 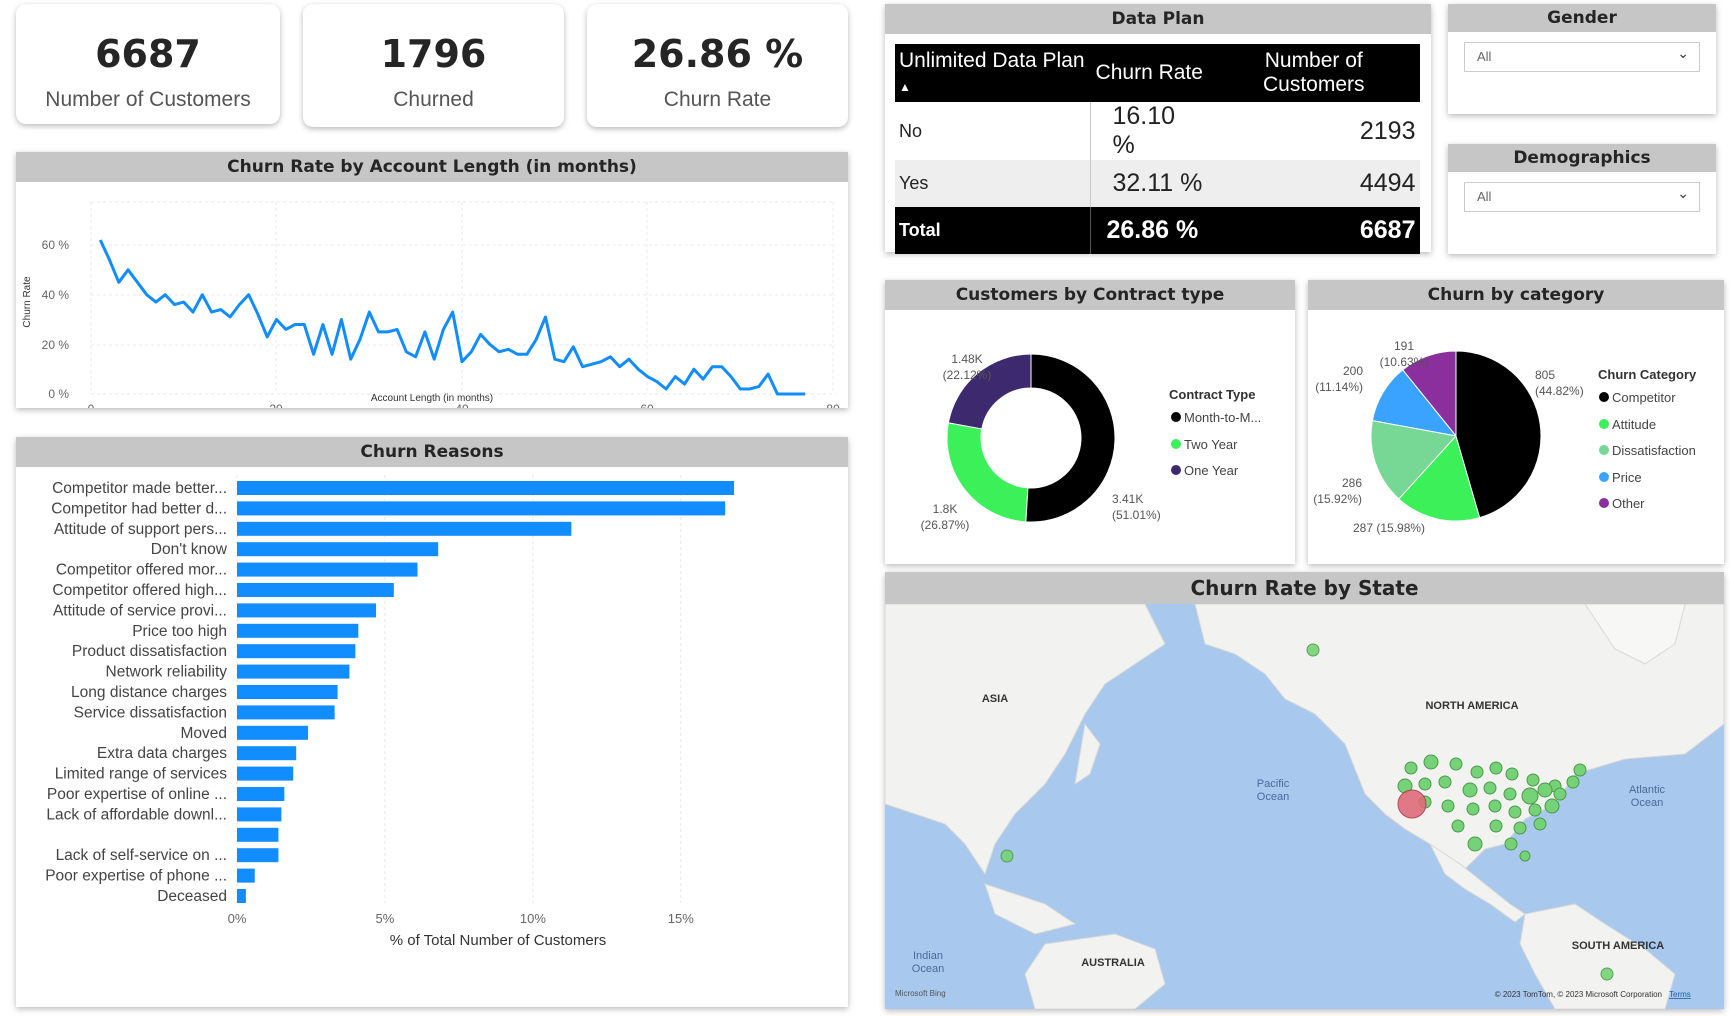 What do you see at coordinates (966, 359) in the screenshot?
I see `contract-label-one-value: 1.48K` at bounding box center [966, 359].